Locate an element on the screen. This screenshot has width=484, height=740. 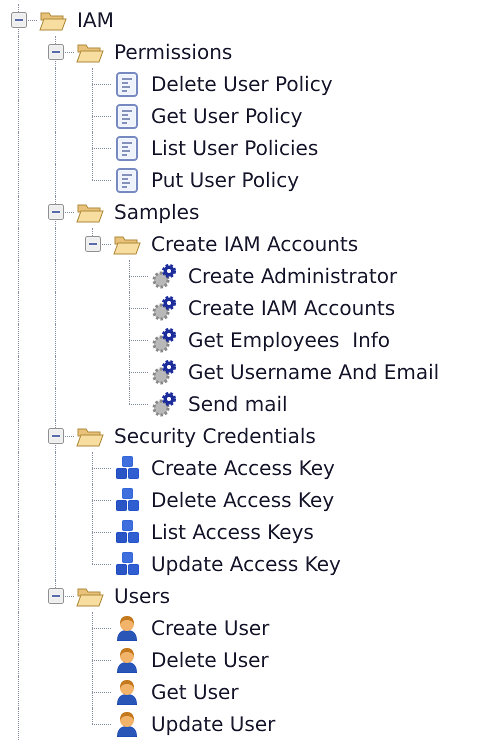
tree-item-label: Create User is located at coordinates (210, 628).